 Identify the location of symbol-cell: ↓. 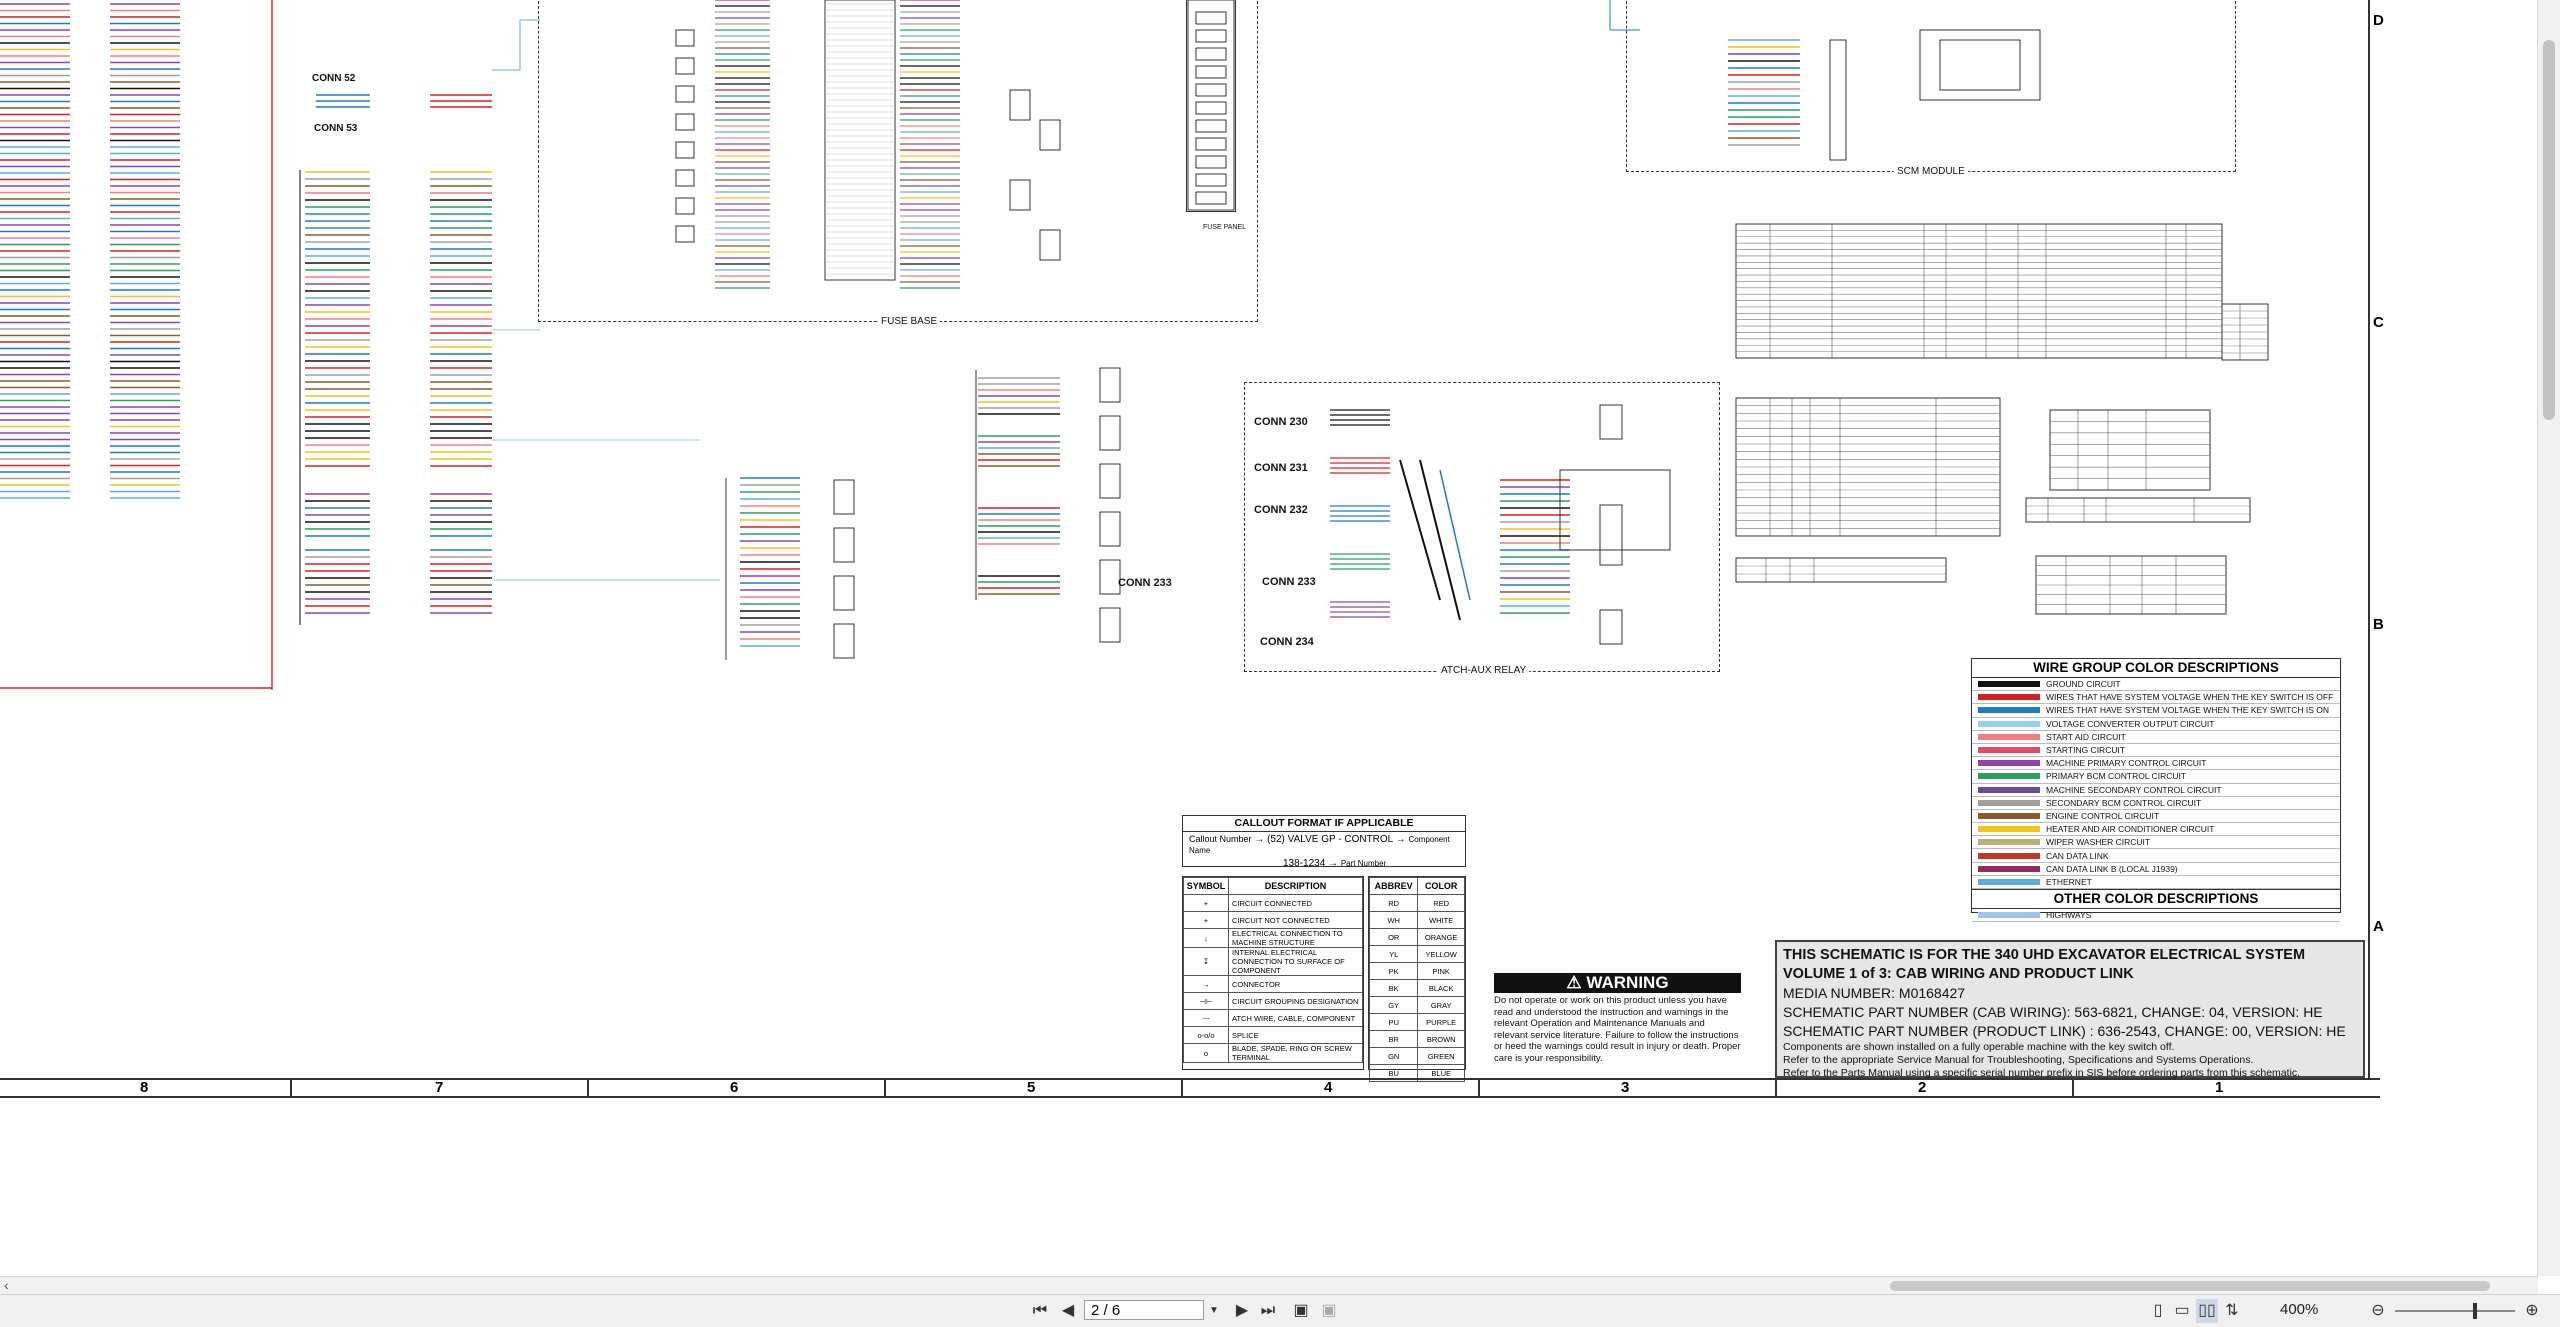
(1206, 938).